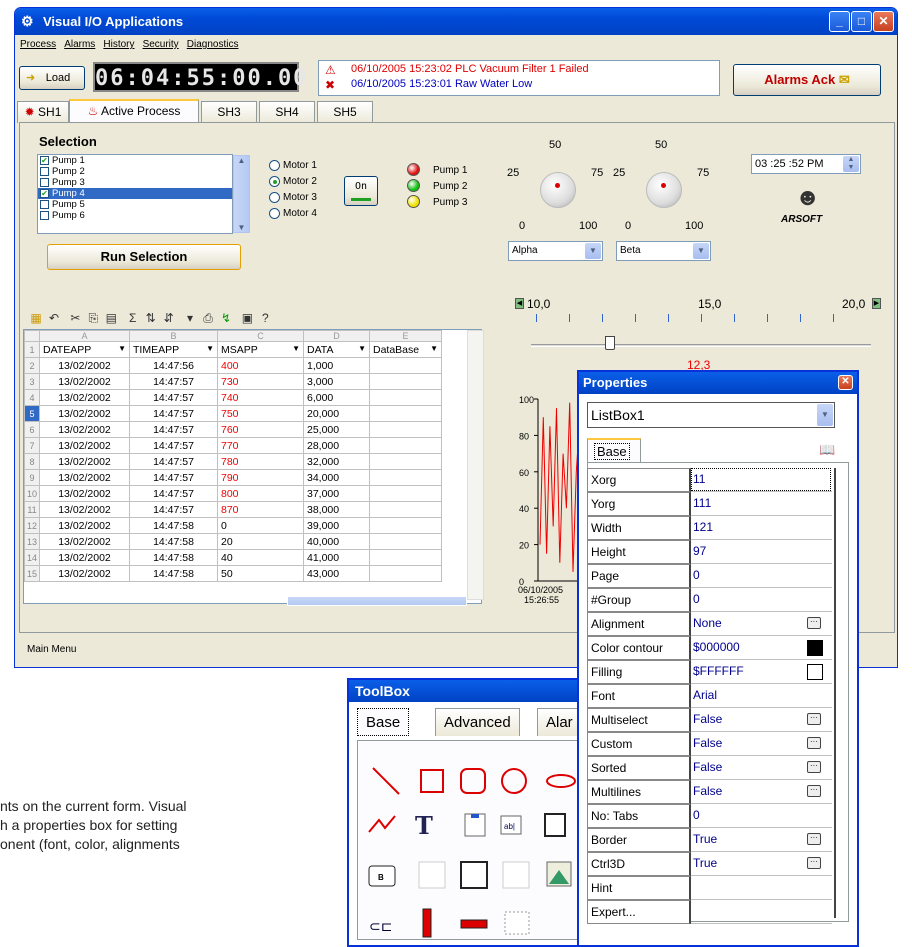  Describe the element at coordinates (703, 527) in the screenshot. I see `property-value: 121` at that location.